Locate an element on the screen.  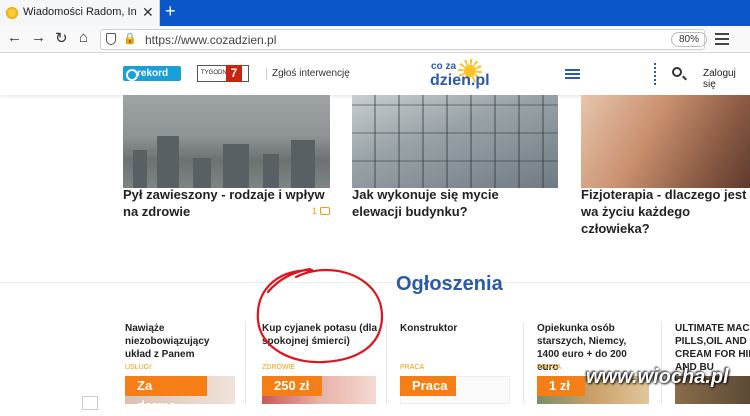
annotation-circle is located at coordinates (320, 315).